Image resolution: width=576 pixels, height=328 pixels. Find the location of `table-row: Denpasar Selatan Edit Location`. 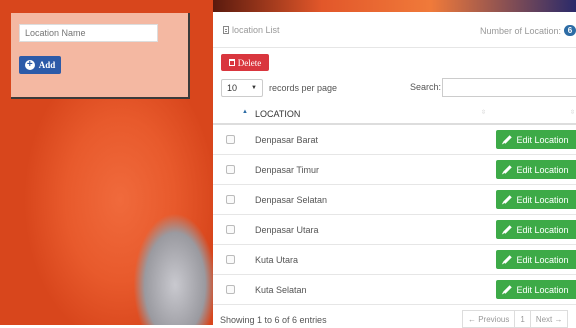

table-row: Denpasar Selatan Edit Location is located at coordinates (394, 200).